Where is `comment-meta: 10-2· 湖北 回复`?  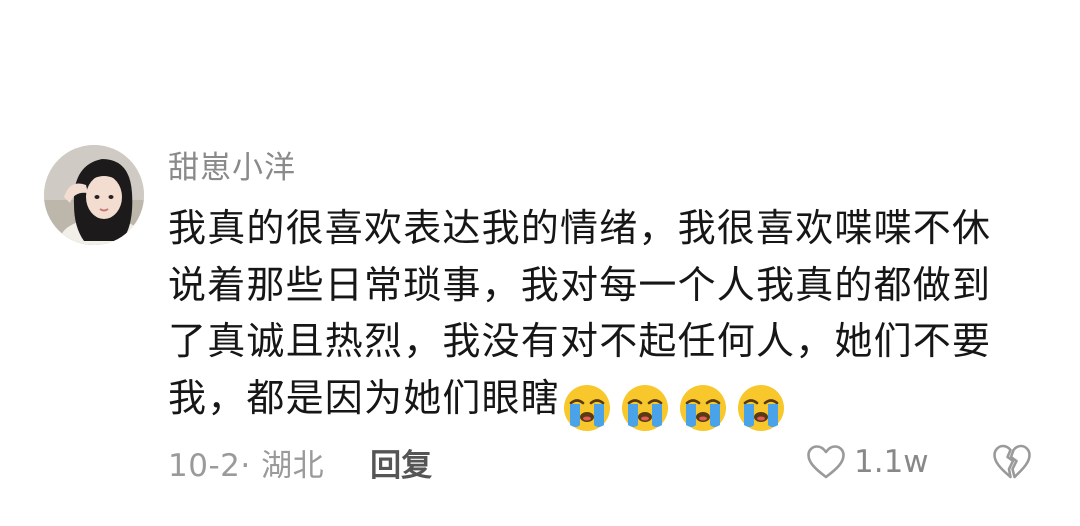 comment-meta: 10-2· 湖北 回复 is located at coordinates (300, 462).